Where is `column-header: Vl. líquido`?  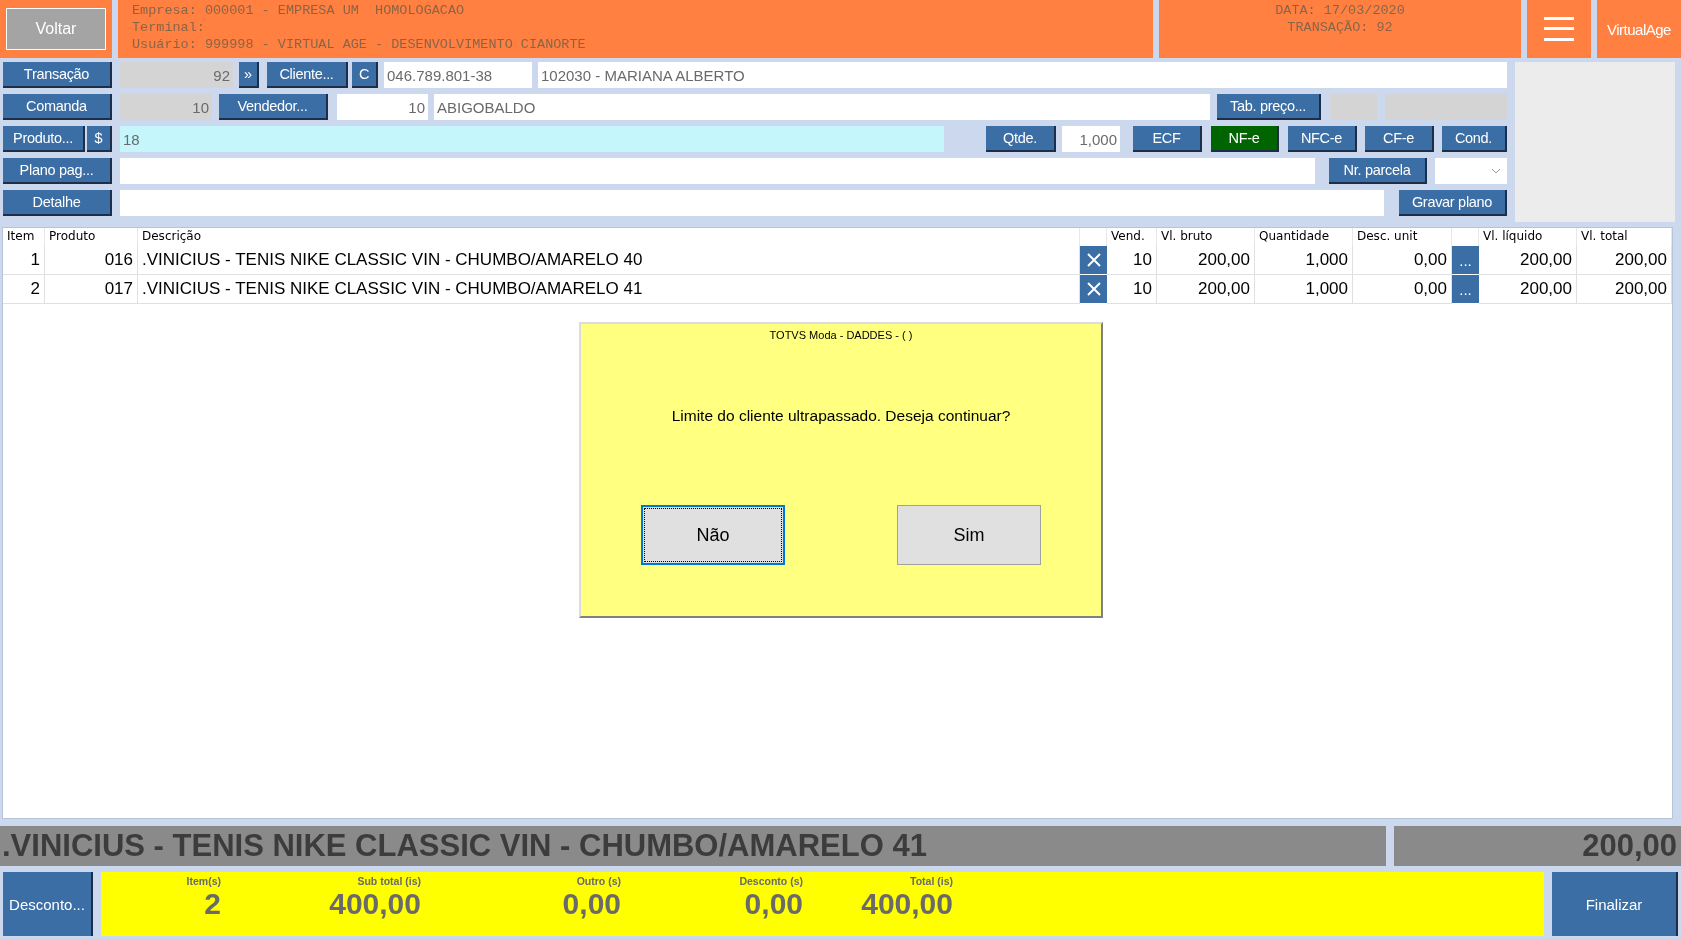 column-header: Vl. líquido is located at coordinates (1528, 237).